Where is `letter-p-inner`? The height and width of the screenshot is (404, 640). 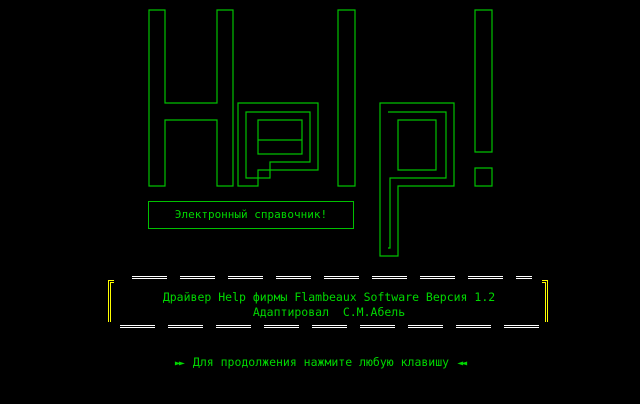 letter-p-inner is located at coordinates (417, 180).